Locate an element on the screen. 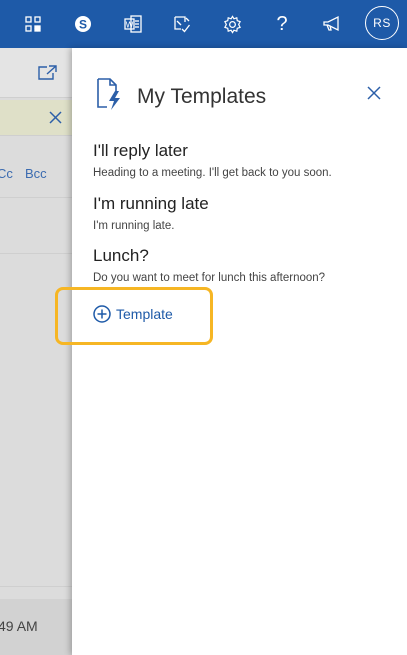 This screenshot has height=655, width=407. pop-out-icon is located at coordinates (47, 75).